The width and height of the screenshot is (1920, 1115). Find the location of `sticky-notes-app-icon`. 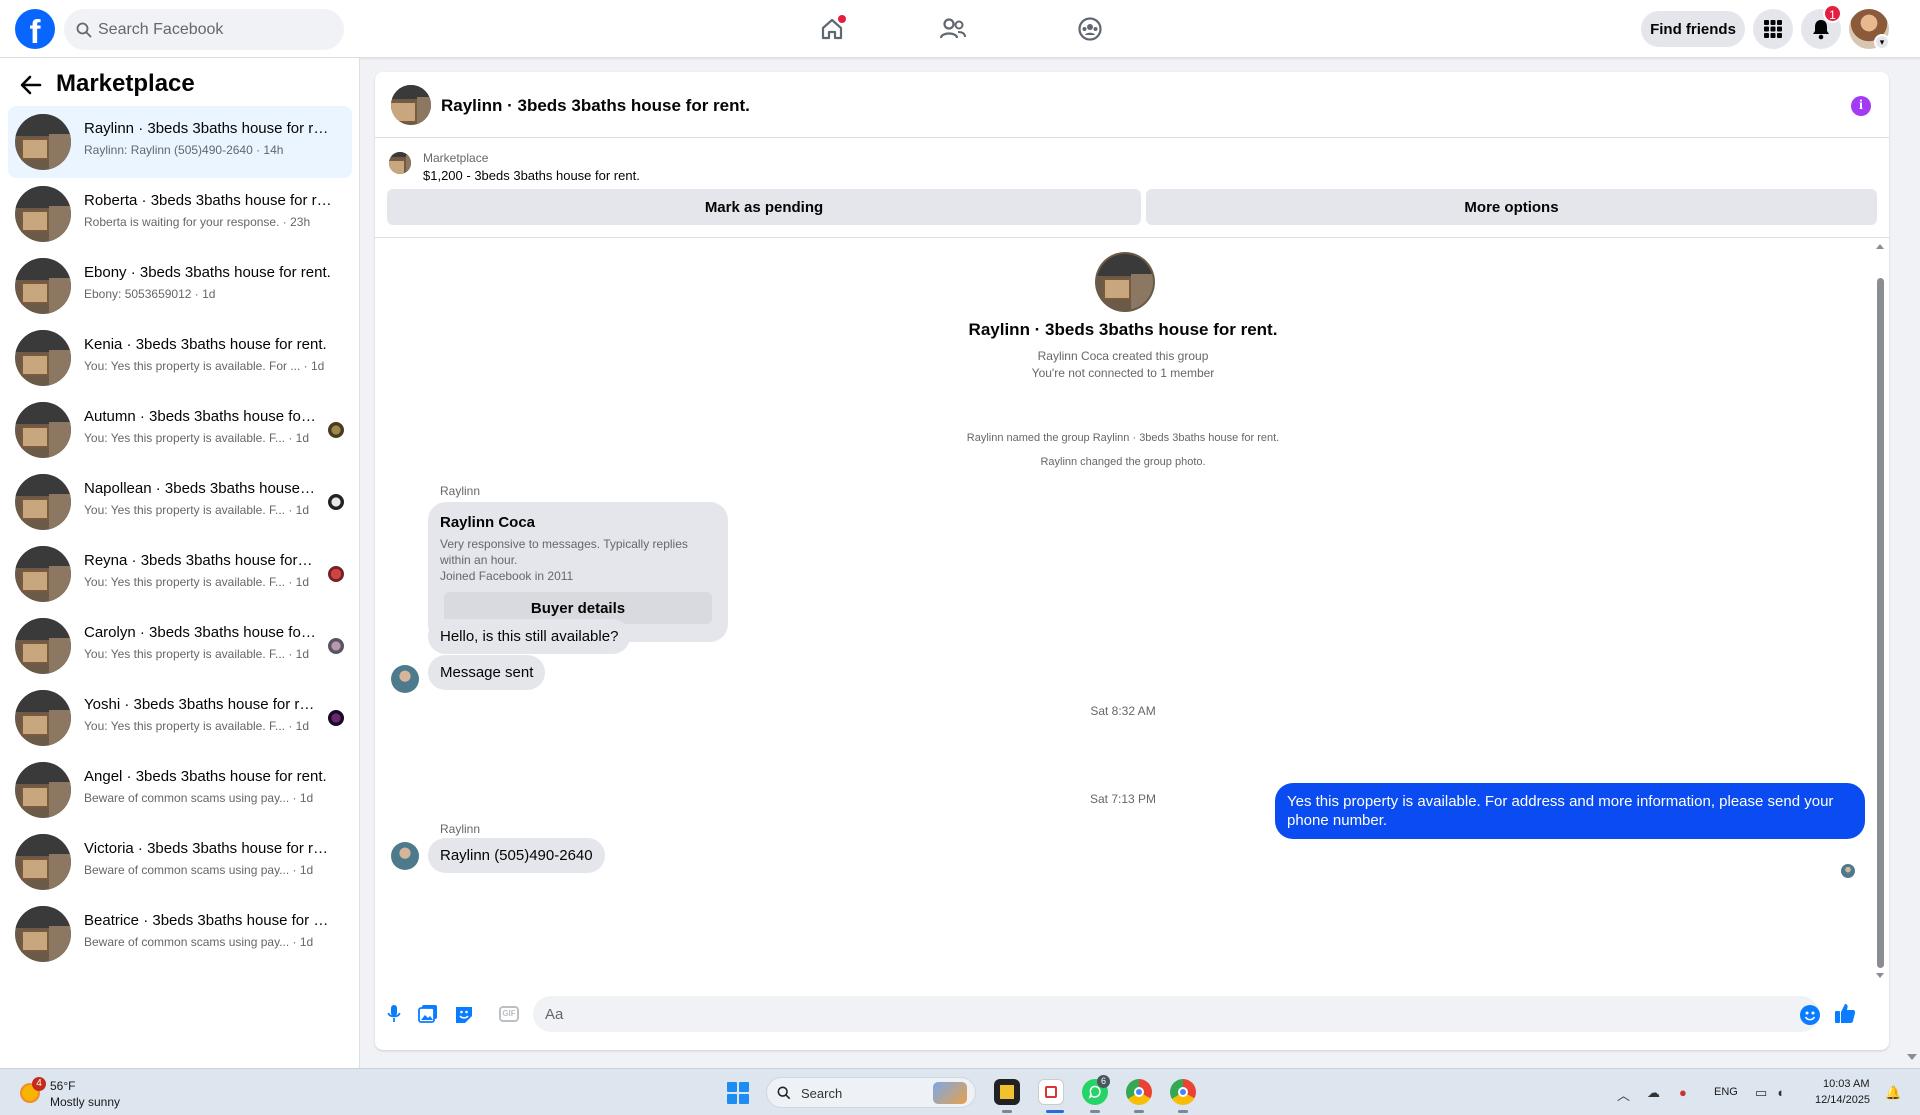

sticky-notes-app-icon is located at coordinates (1007, 1092).